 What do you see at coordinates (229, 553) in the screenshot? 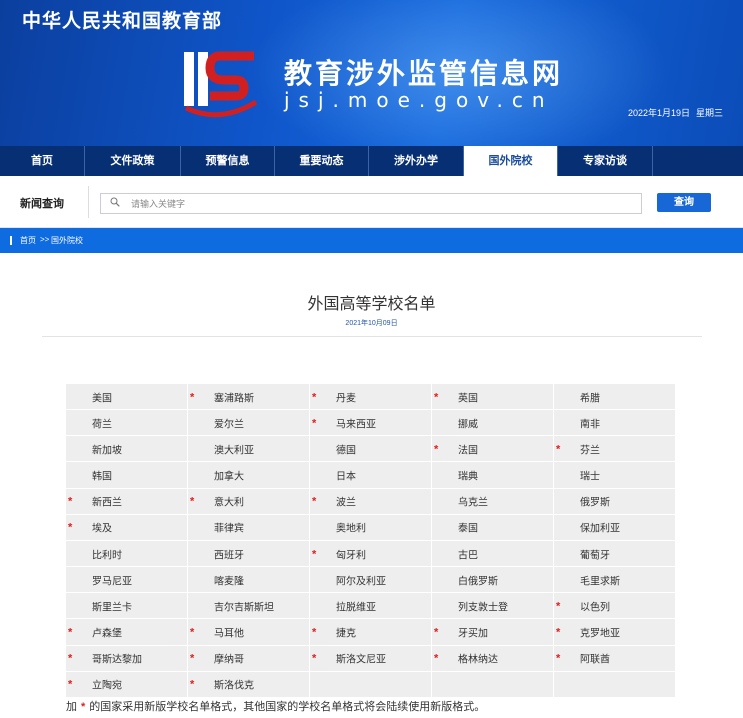
I see `country-name: 西班牙` at bounding box center [229, 553].